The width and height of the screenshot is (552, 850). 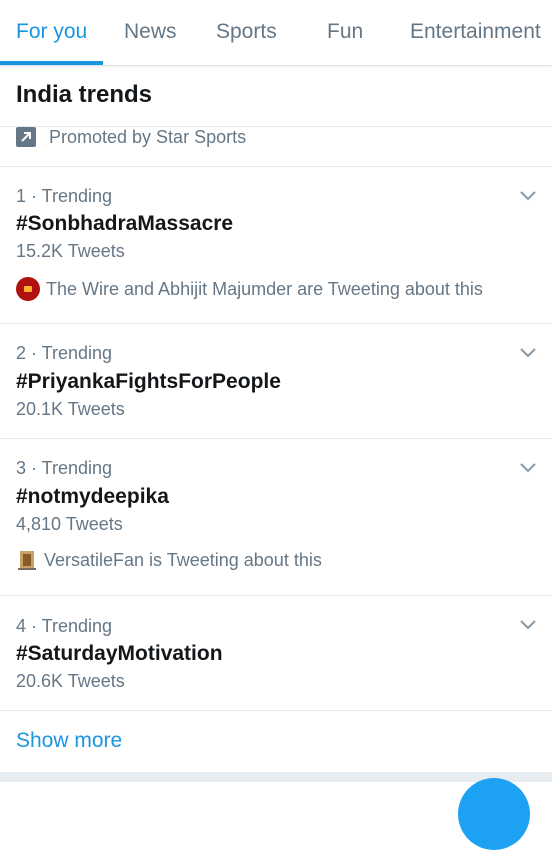 I want to click on trend-name: #SaturdayMotivation, so click(x=119, y=653).